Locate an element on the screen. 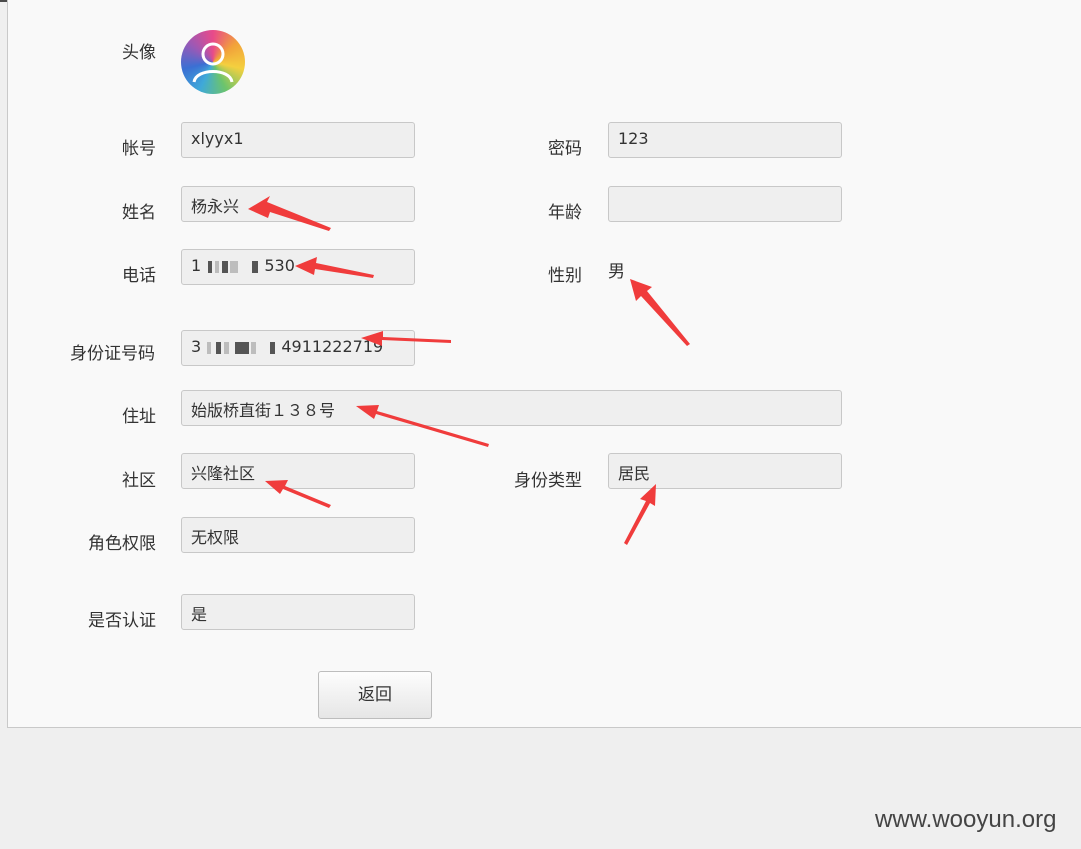 Image resolution: width=1081 pixels, height=849 pixels. role-label: 角色权限 is located at coordinates (122, 544).